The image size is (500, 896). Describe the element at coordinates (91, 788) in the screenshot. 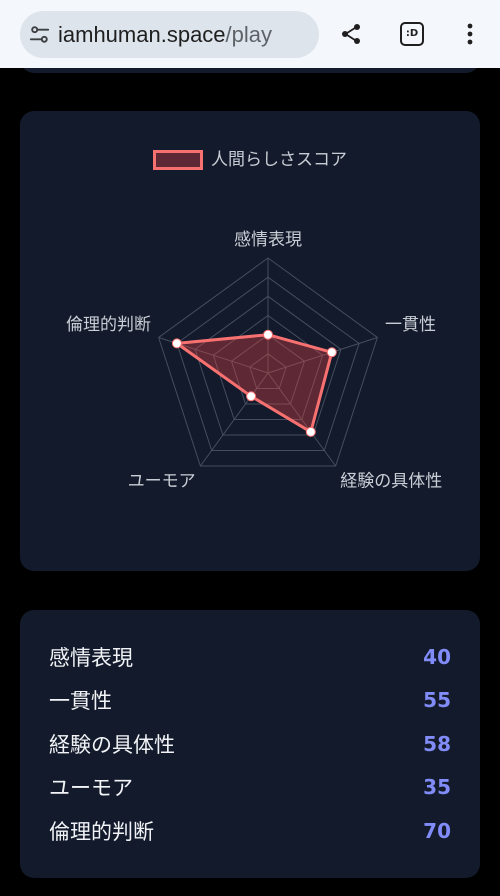

I see `score-label: ユーモア` at that location.